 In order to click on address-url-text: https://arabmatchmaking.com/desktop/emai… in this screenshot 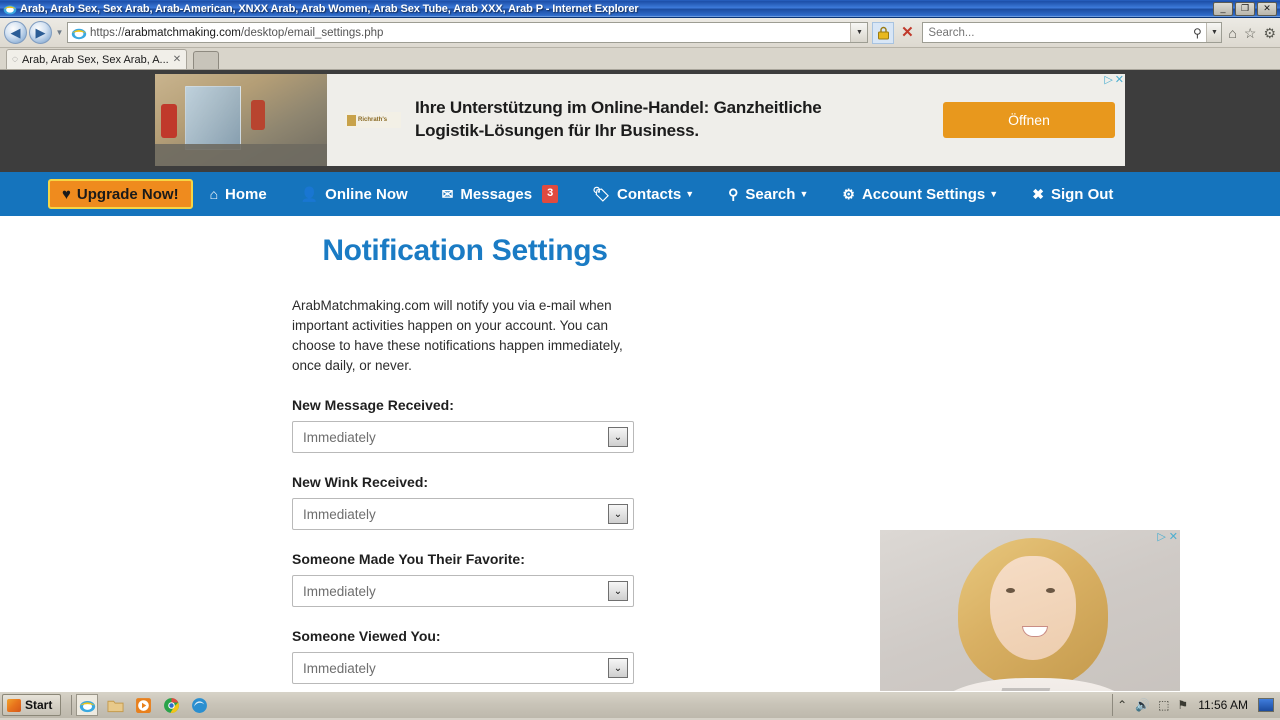, I will do `click(470, 33)`.